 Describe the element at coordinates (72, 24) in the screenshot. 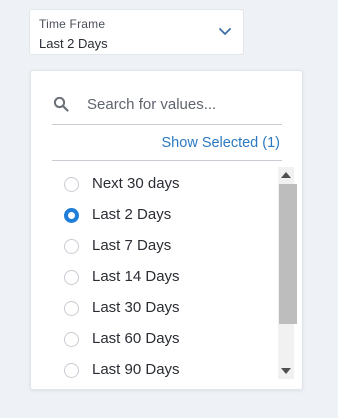

I see `dropdown-label: Time Frame` at that location.